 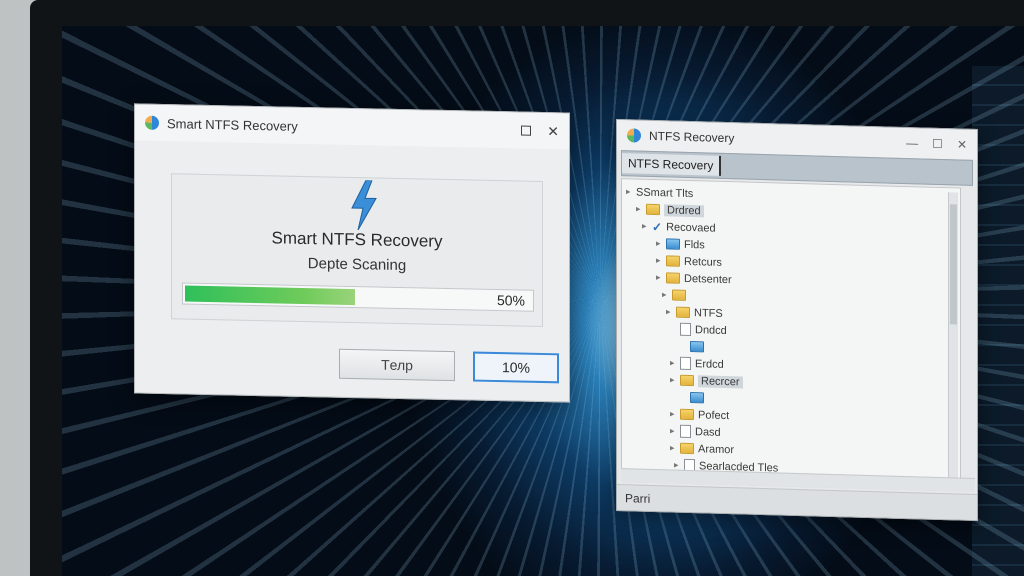 I want to click on tree-node-label: NTFS, so click(x=708, y=313).